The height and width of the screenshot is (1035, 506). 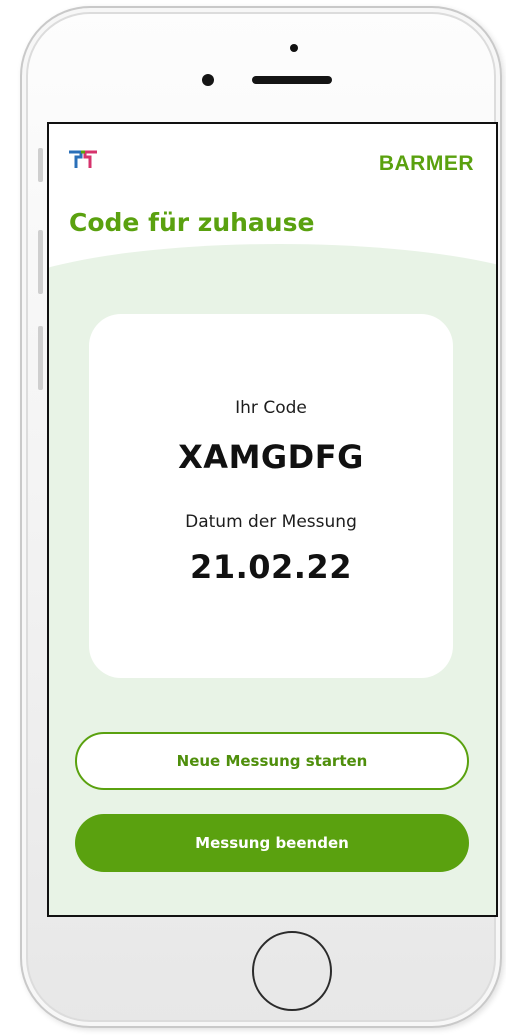 I want to click on date-value: 21.02.22, so click(x=271, y=567).